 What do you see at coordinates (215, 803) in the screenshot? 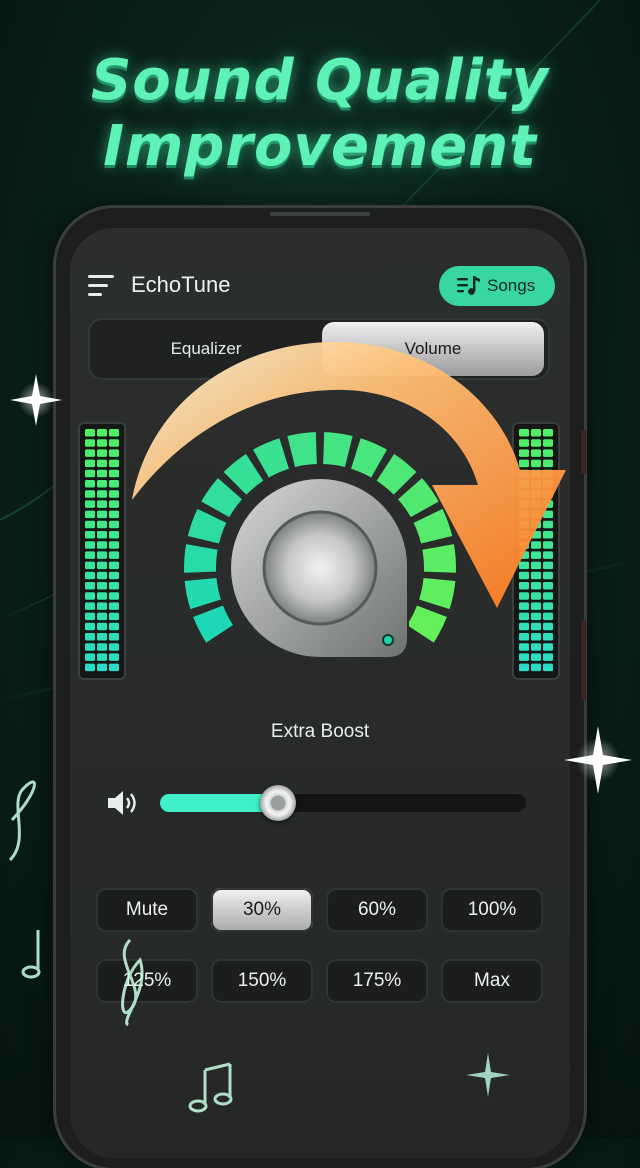
I see `volume-slider-fill` at bounding box center [215, 803].